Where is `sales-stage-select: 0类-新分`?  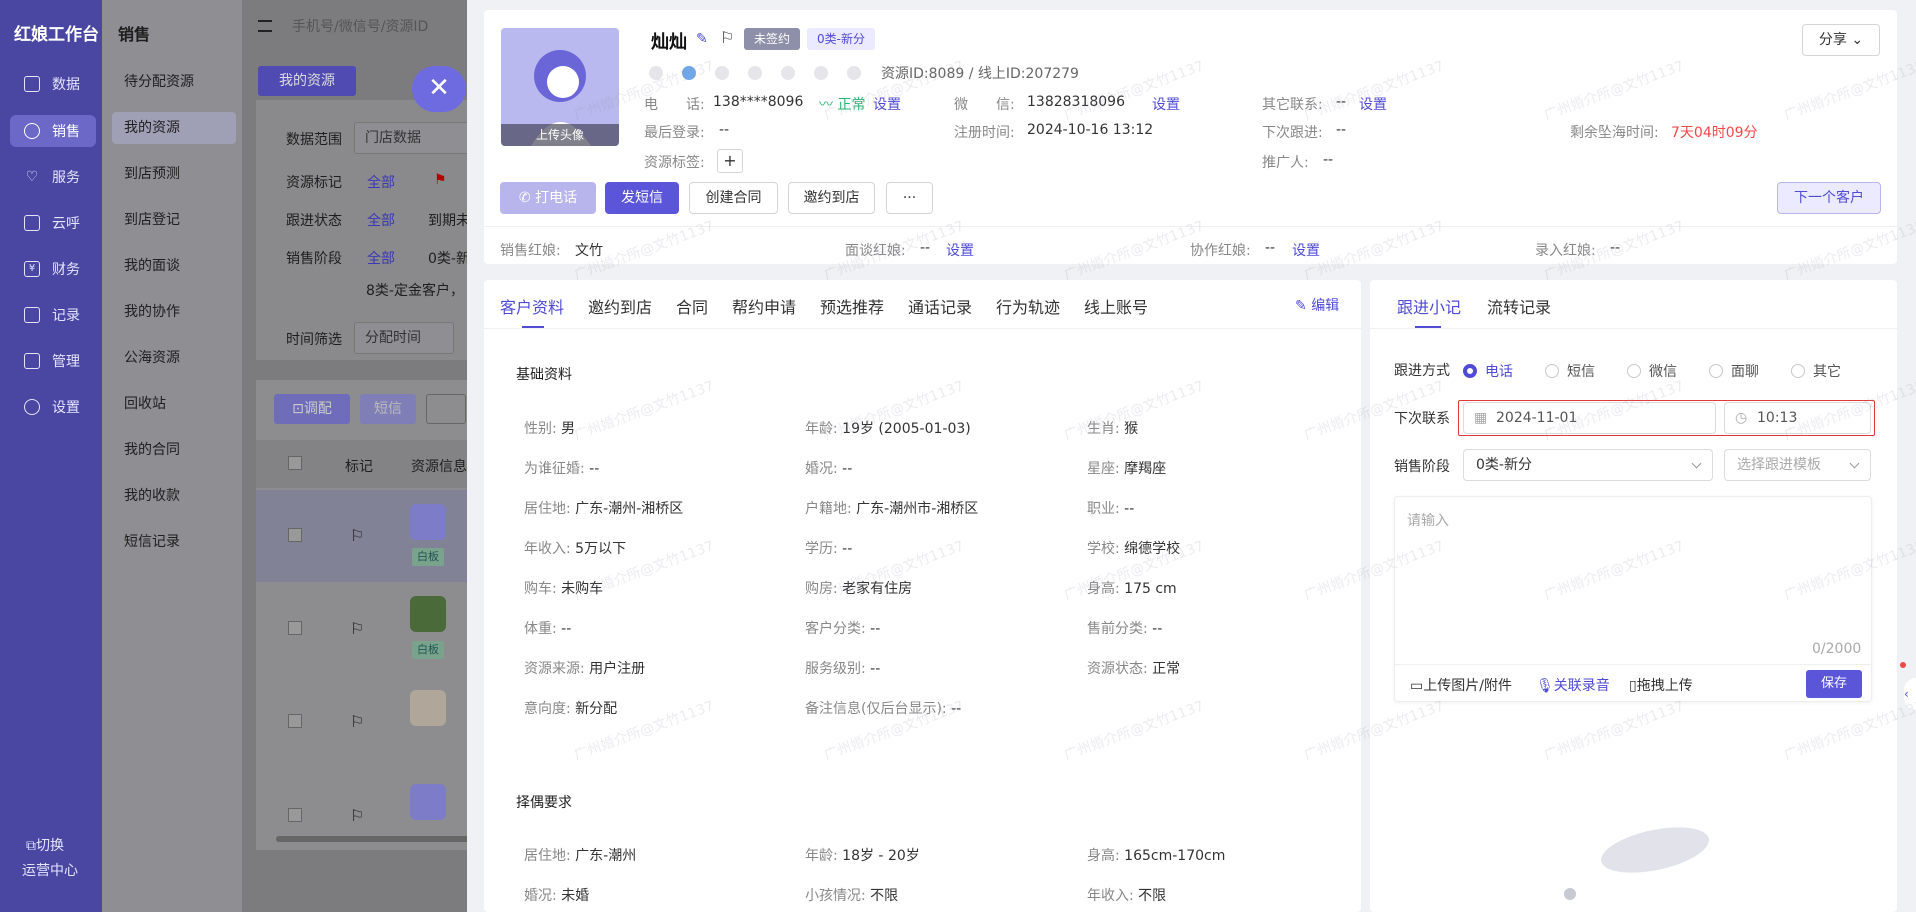
sales-stage-select: 0类-新分 is located at coordinates (1588, 465).